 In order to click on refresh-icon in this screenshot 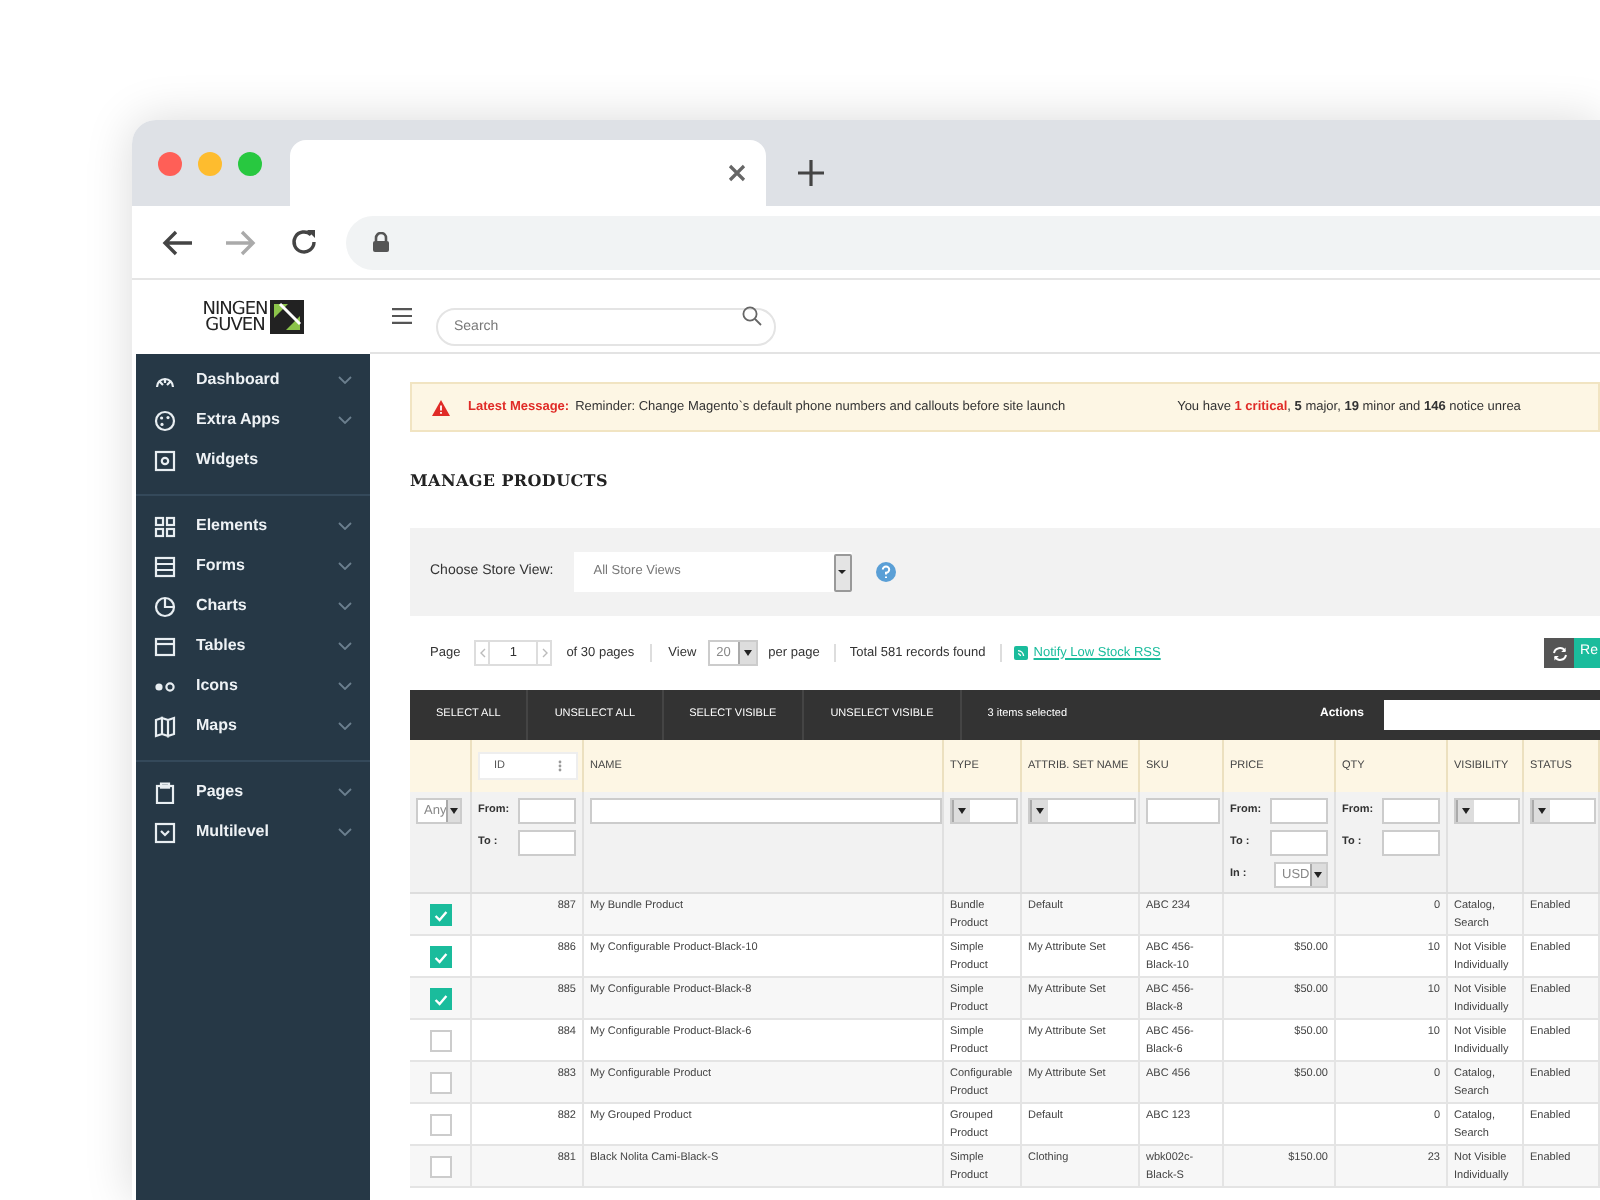, I will do `click(1559, 653)`.